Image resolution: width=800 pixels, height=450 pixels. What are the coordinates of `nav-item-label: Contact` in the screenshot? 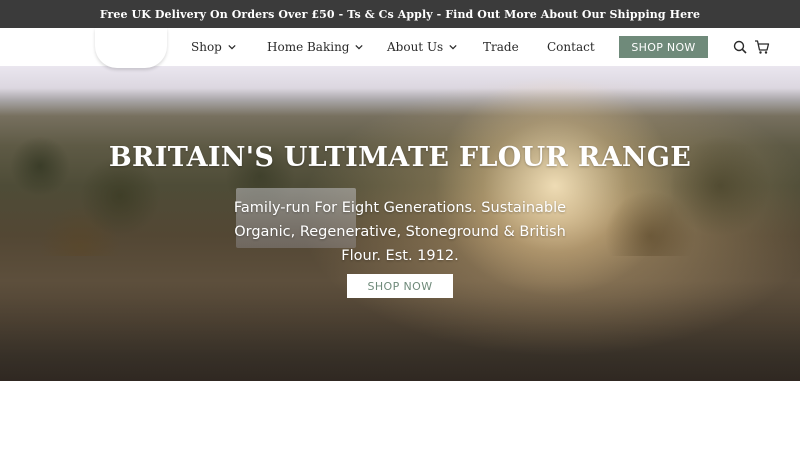 It's located at (571, 47).